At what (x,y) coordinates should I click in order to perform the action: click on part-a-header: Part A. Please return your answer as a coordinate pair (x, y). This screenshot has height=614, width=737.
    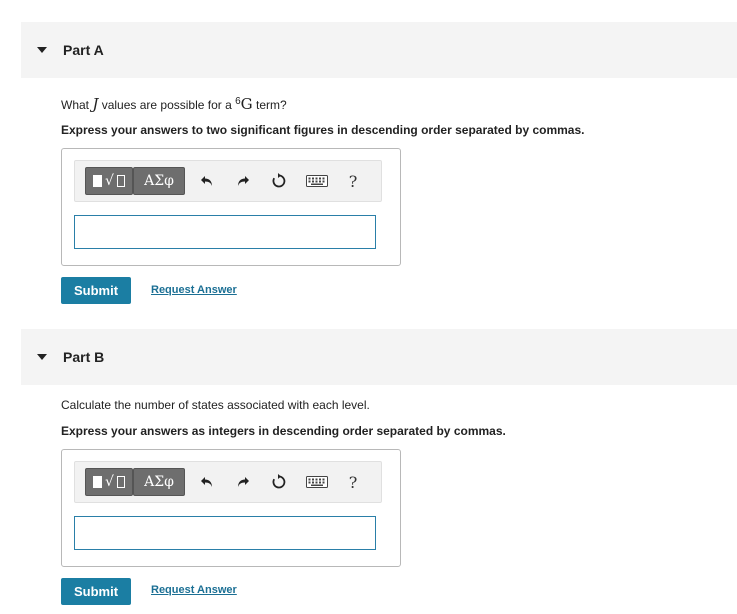
    Looking at the image, I should click on (379, 50).